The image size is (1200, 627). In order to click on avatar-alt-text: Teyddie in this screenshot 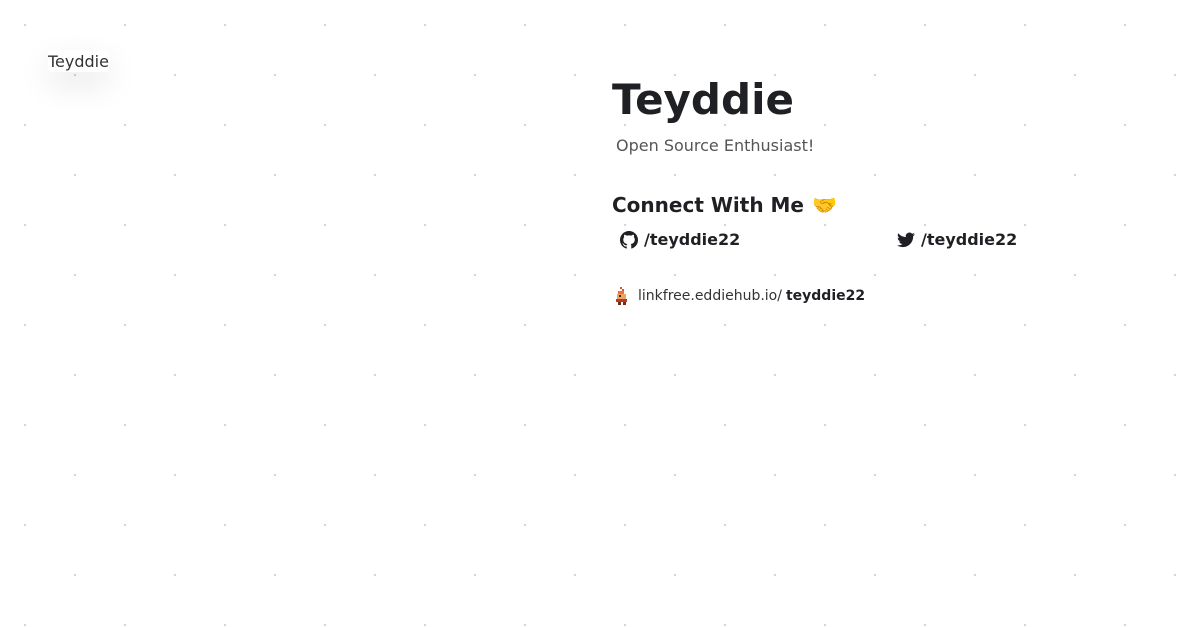, I will do `click(78, 61)`.